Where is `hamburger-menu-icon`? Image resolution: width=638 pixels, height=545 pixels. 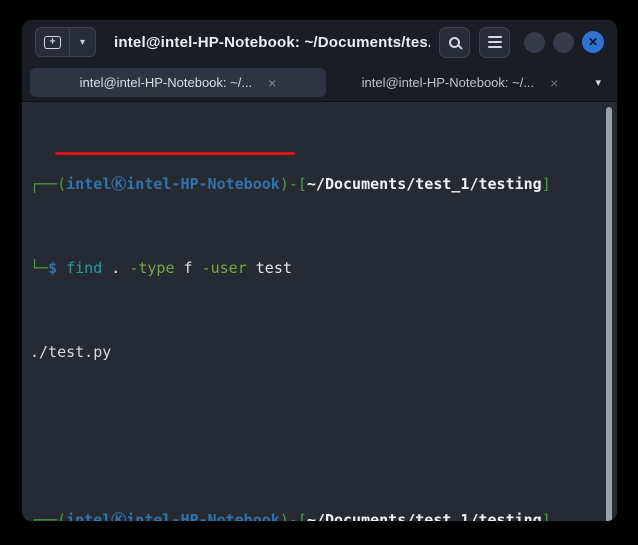 hamburger-menu-icon is located at coordinates (494, 42).